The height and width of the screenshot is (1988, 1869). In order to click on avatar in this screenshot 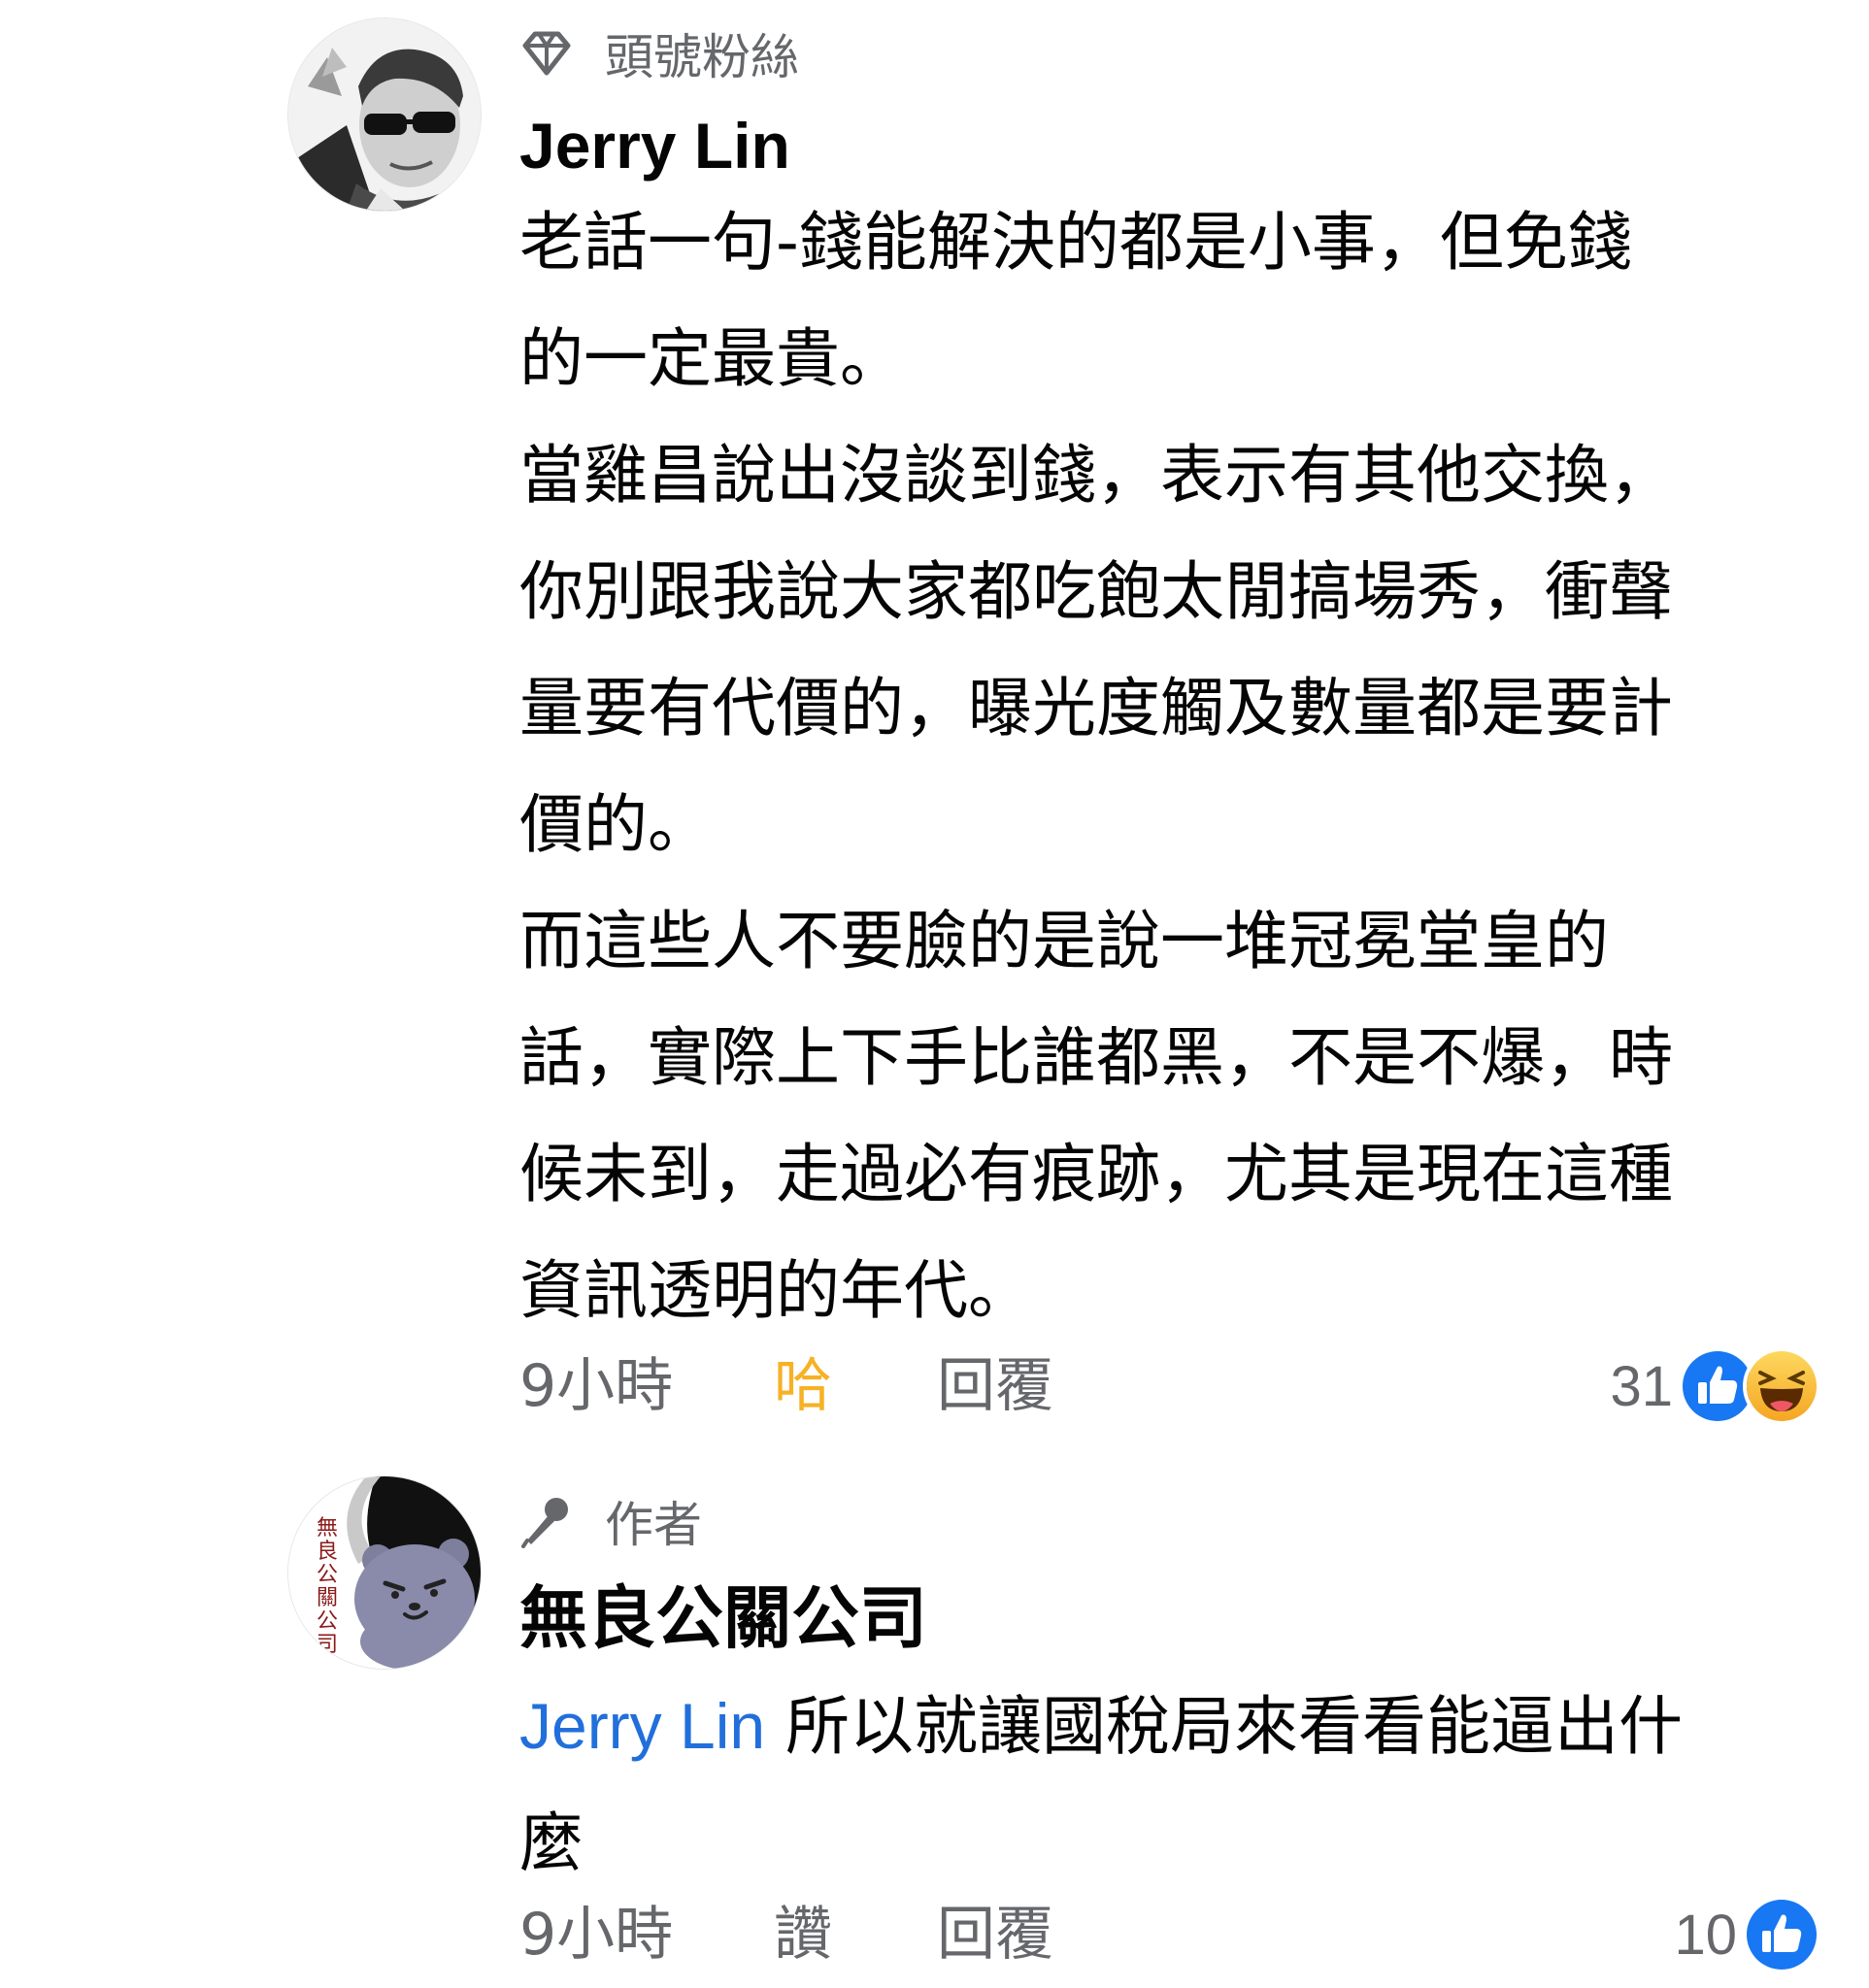, I will do `click(385, 114)`.